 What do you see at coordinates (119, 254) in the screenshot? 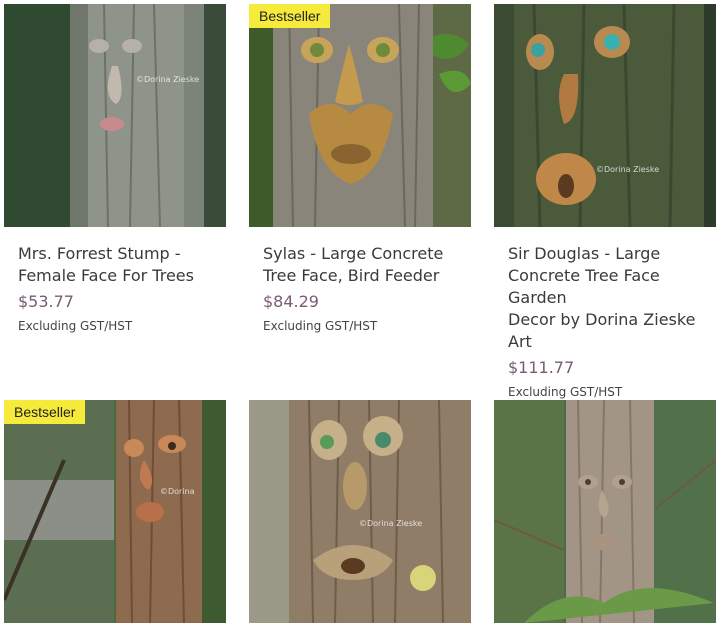
I see `product-title-line: Mrs. Forrest Stump -` at bounding box center [119, 254].